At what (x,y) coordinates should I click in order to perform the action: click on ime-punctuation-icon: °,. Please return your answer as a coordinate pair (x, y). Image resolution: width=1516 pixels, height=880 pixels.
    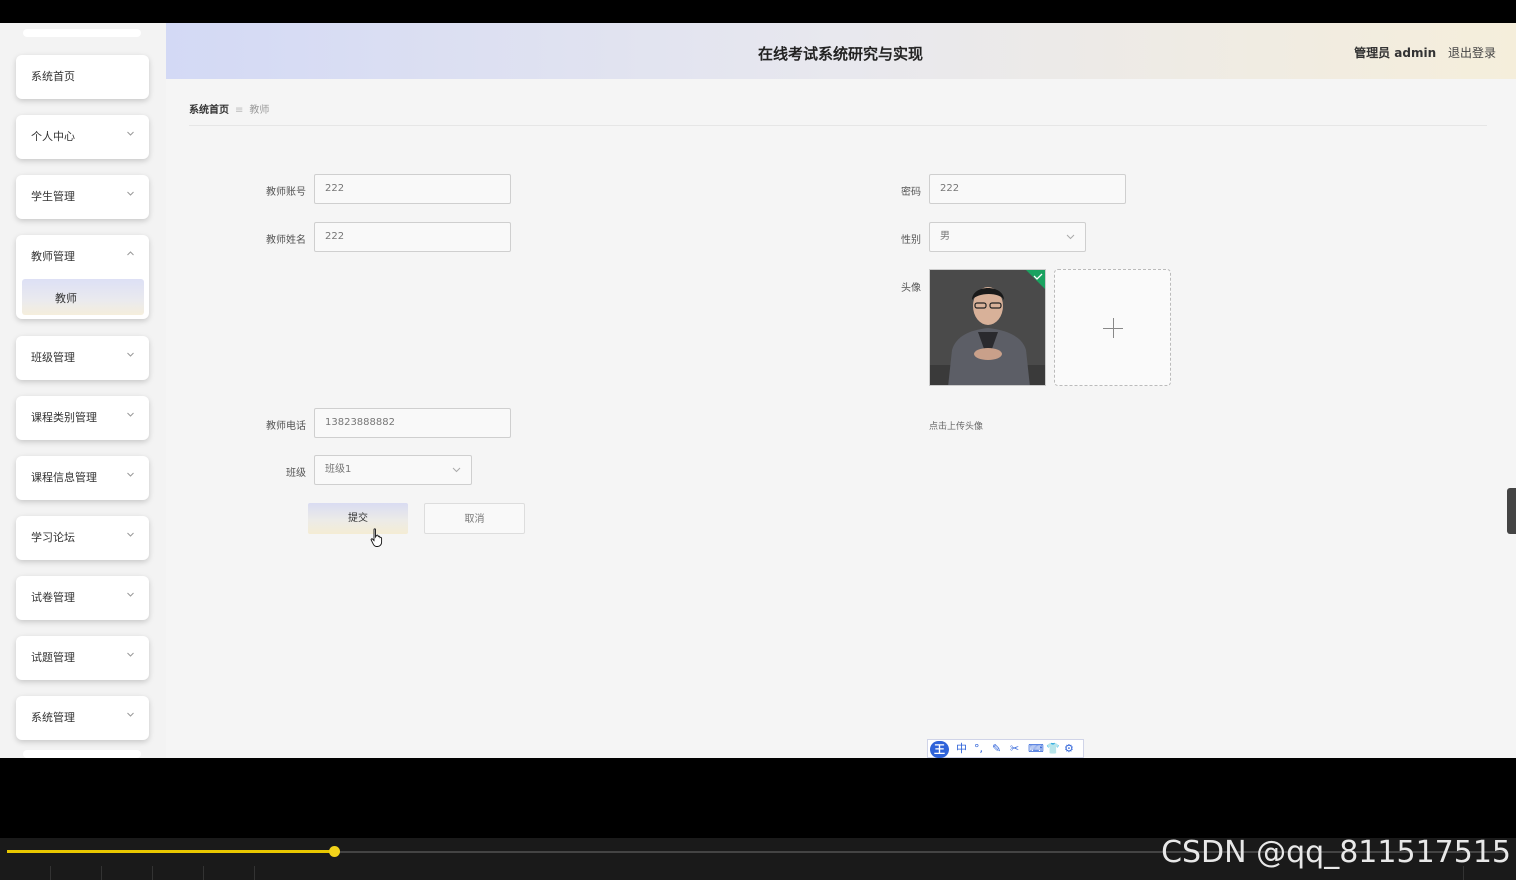
    Looking at the image, I should click on (978, 749).